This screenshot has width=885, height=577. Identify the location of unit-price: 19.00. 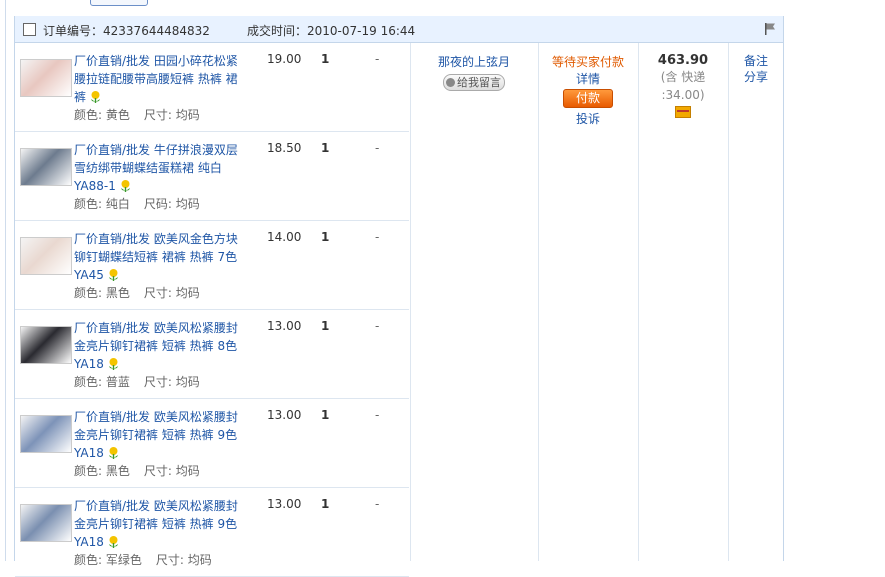
(284, 59).